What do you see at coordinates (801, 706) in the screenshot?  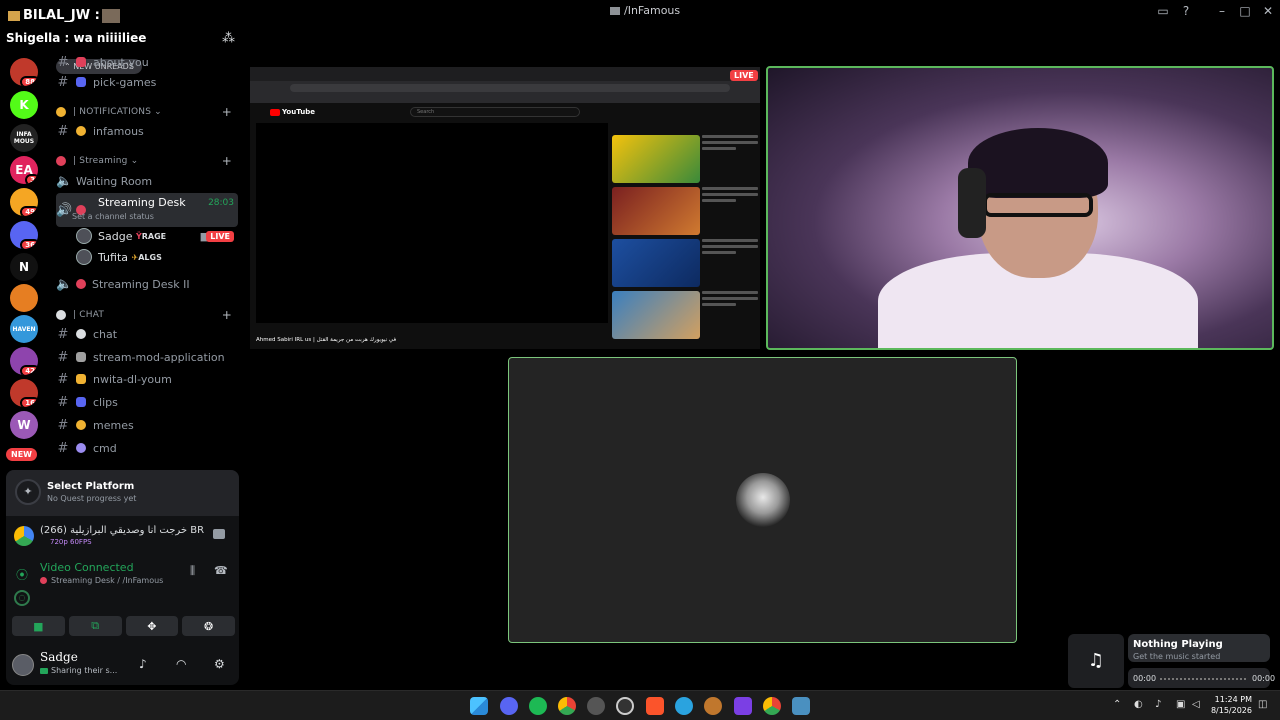 I see `remote-desktop-icon` at bounding box center [801, 706].